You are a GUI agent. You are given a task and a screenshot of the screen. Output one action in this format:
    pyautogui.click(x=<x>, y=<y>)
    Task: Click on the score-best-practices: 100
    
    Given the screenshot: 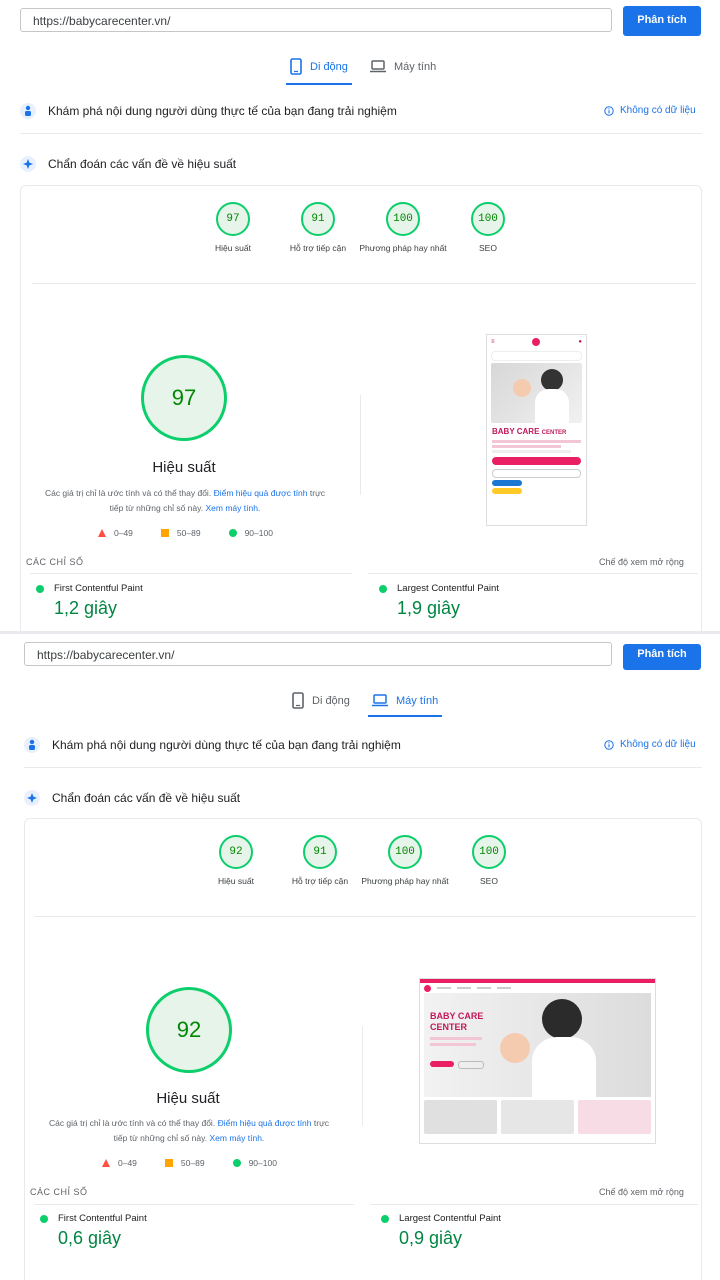 What is the action you would take?
    pyautogui.click(x=403, y=219)
    